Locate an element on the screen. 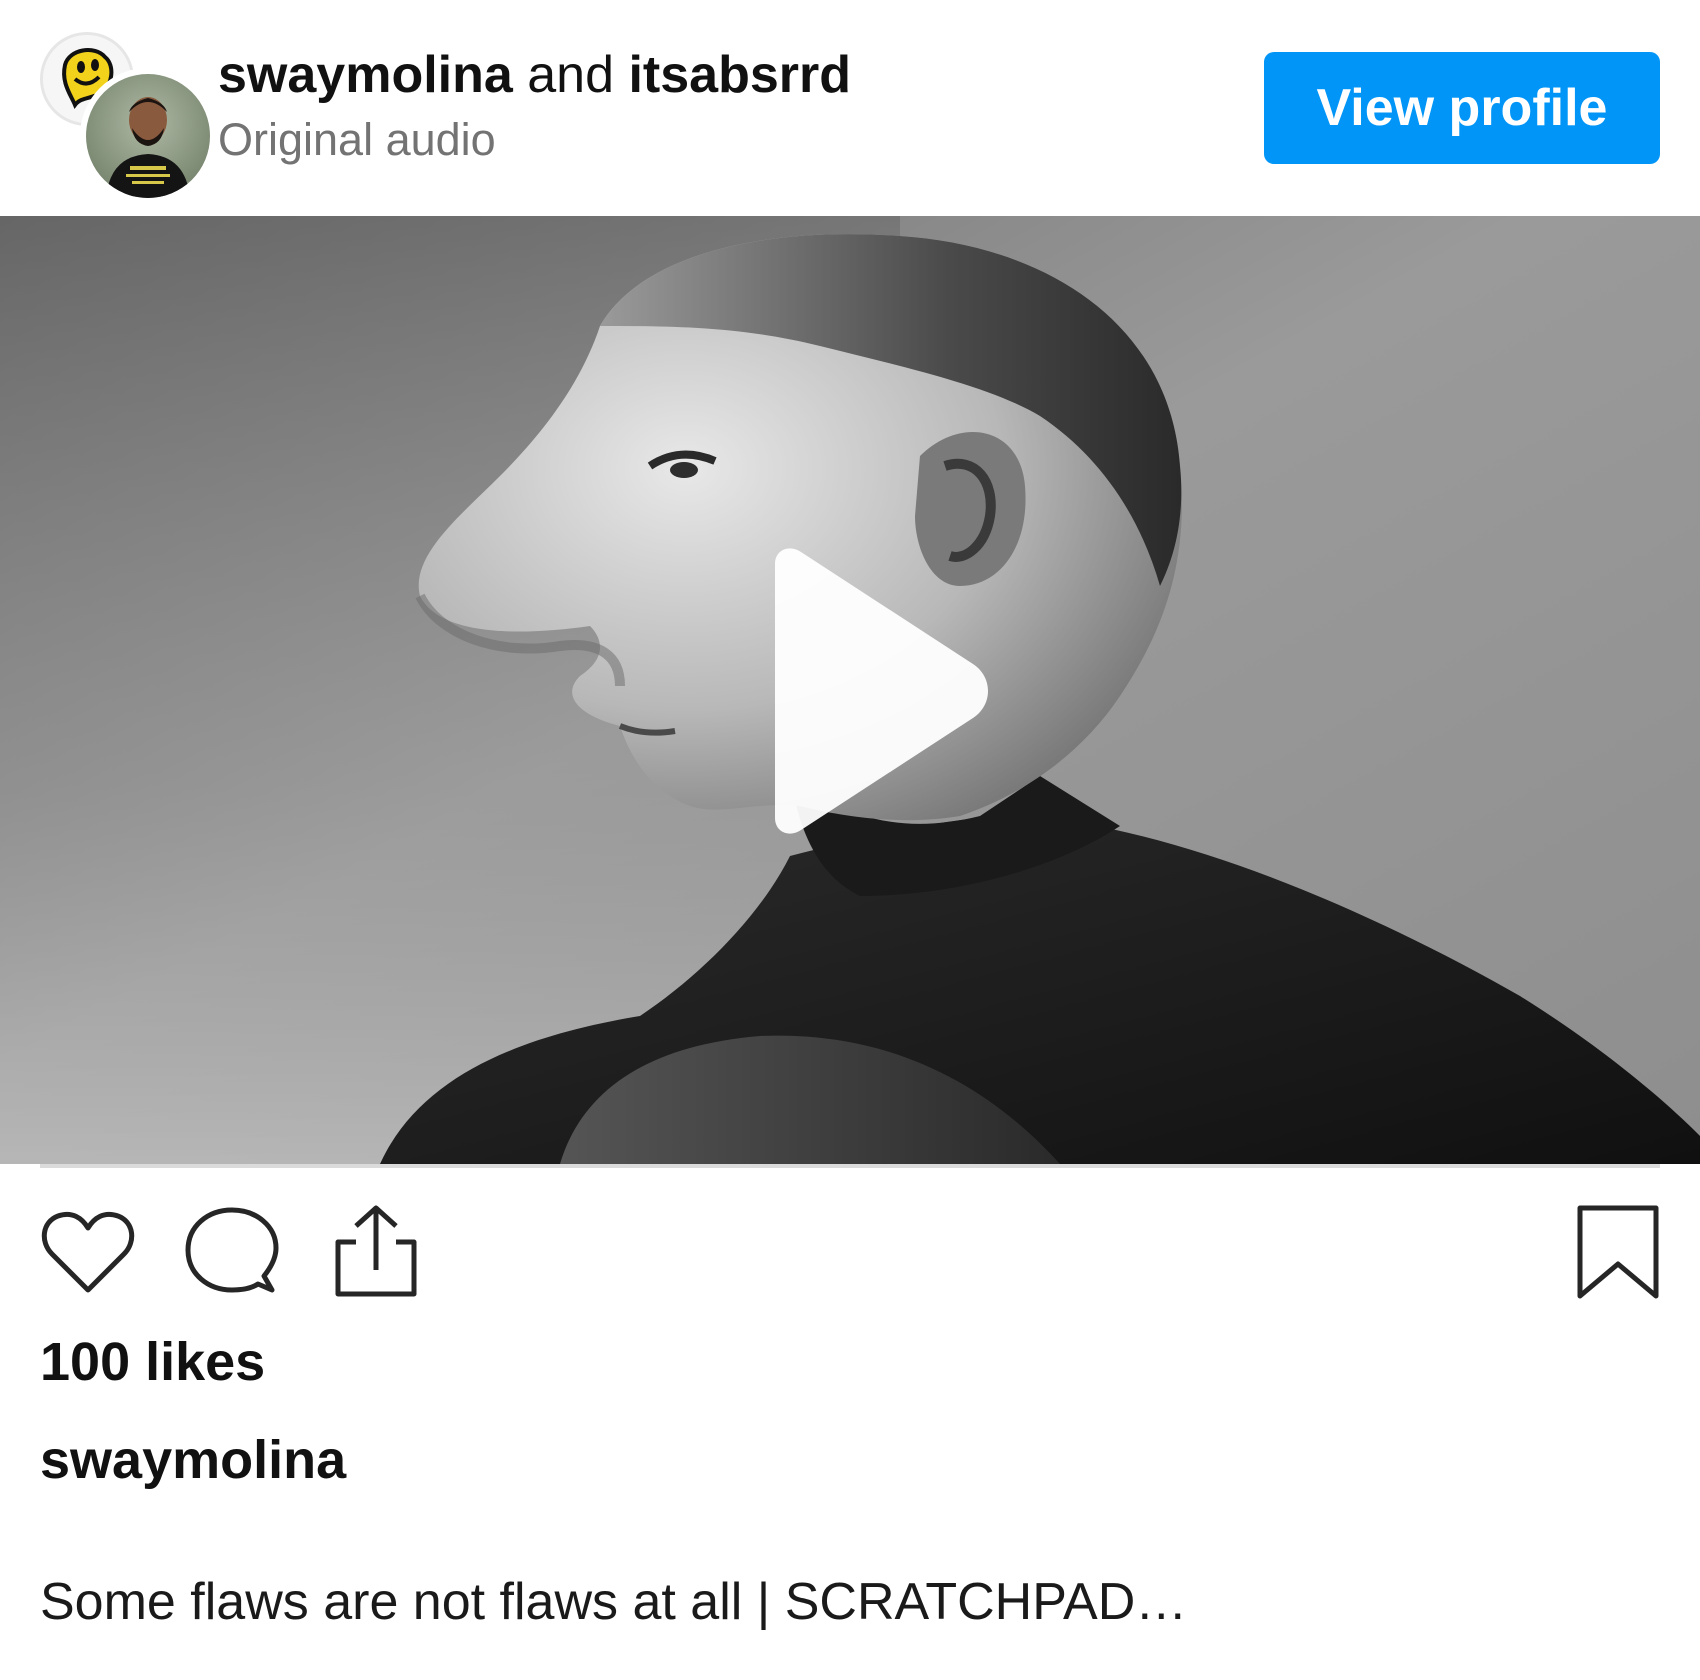 The width and height of the screenshot is (1700, 1680). collab-username: itsabsrrd is located at coordinates (739, 75).